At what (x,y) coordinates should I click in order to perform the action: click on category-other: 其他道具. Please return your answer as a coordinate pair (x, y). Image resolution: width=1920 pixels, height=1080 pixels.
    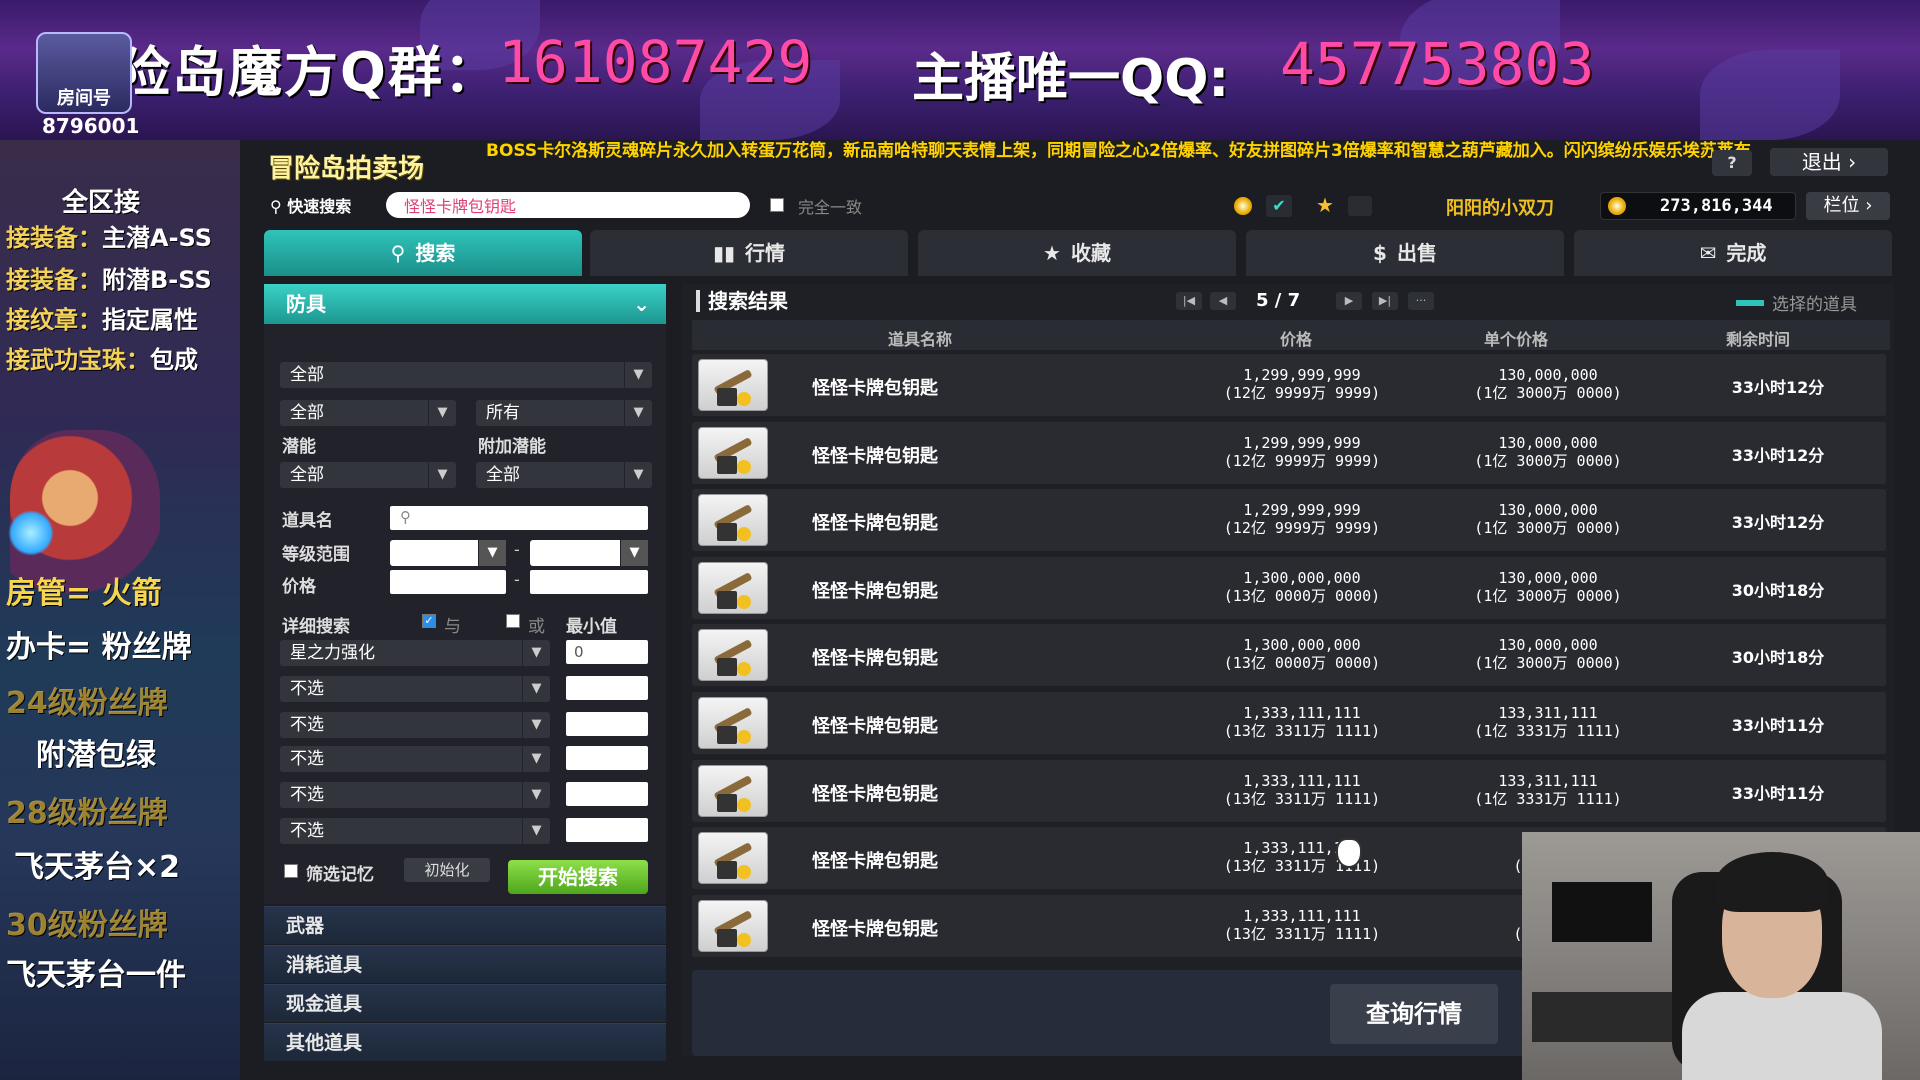
    Looking at the image, I should click on (465, 1042).